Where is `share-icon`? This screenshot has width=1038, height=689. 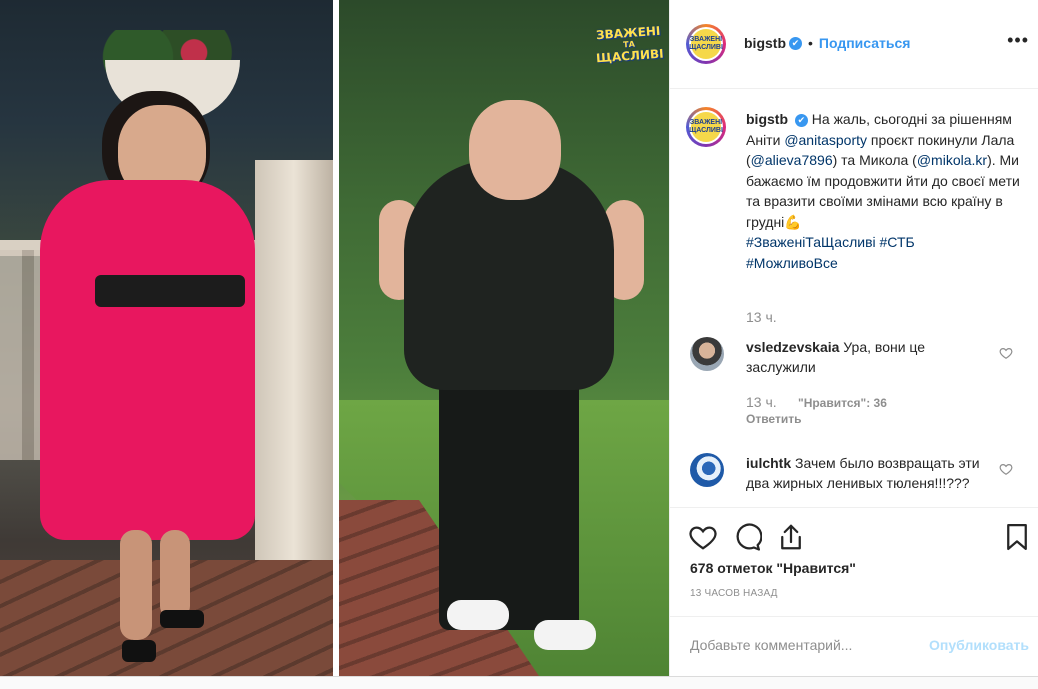
share-icon is located at coordinates (791, 537).